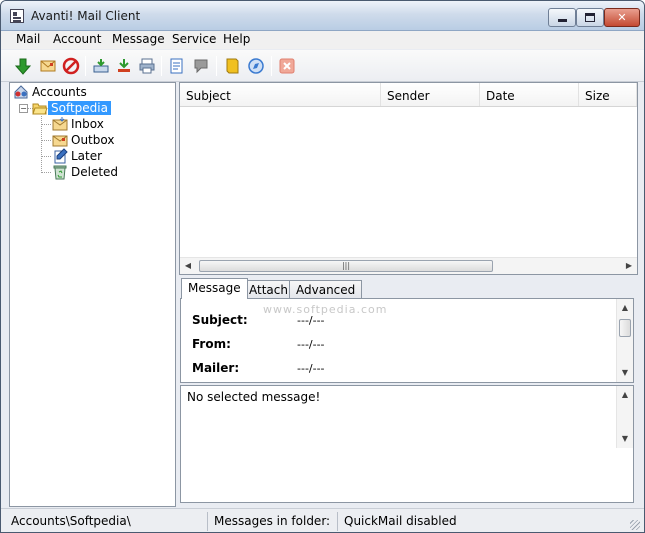 The width and height of the screenshot is (645, 533). Describe the element at coordinates (28, 39) in the screenshot. I see `menu-mail: Mail` at that location.